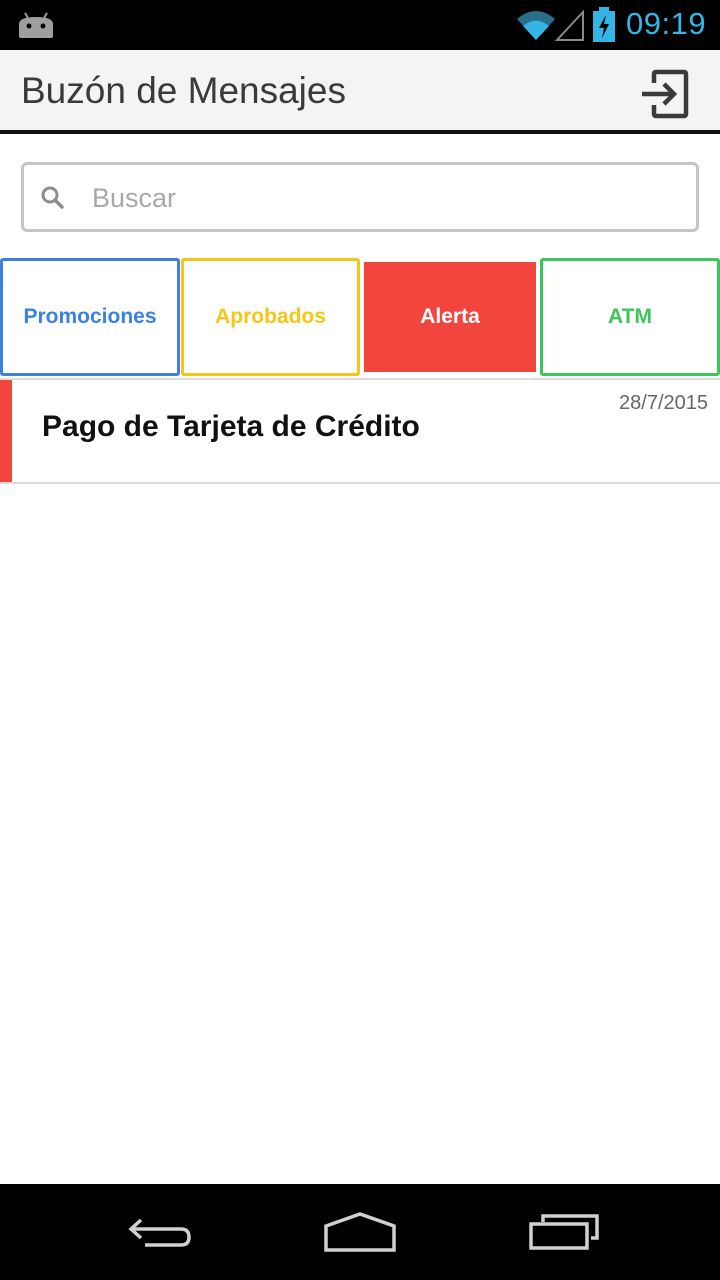 This screenshot has width=720, height=1280. Describe the element at coordinates (569, 25) in the screenshot. I see `signal-icon` at that location.